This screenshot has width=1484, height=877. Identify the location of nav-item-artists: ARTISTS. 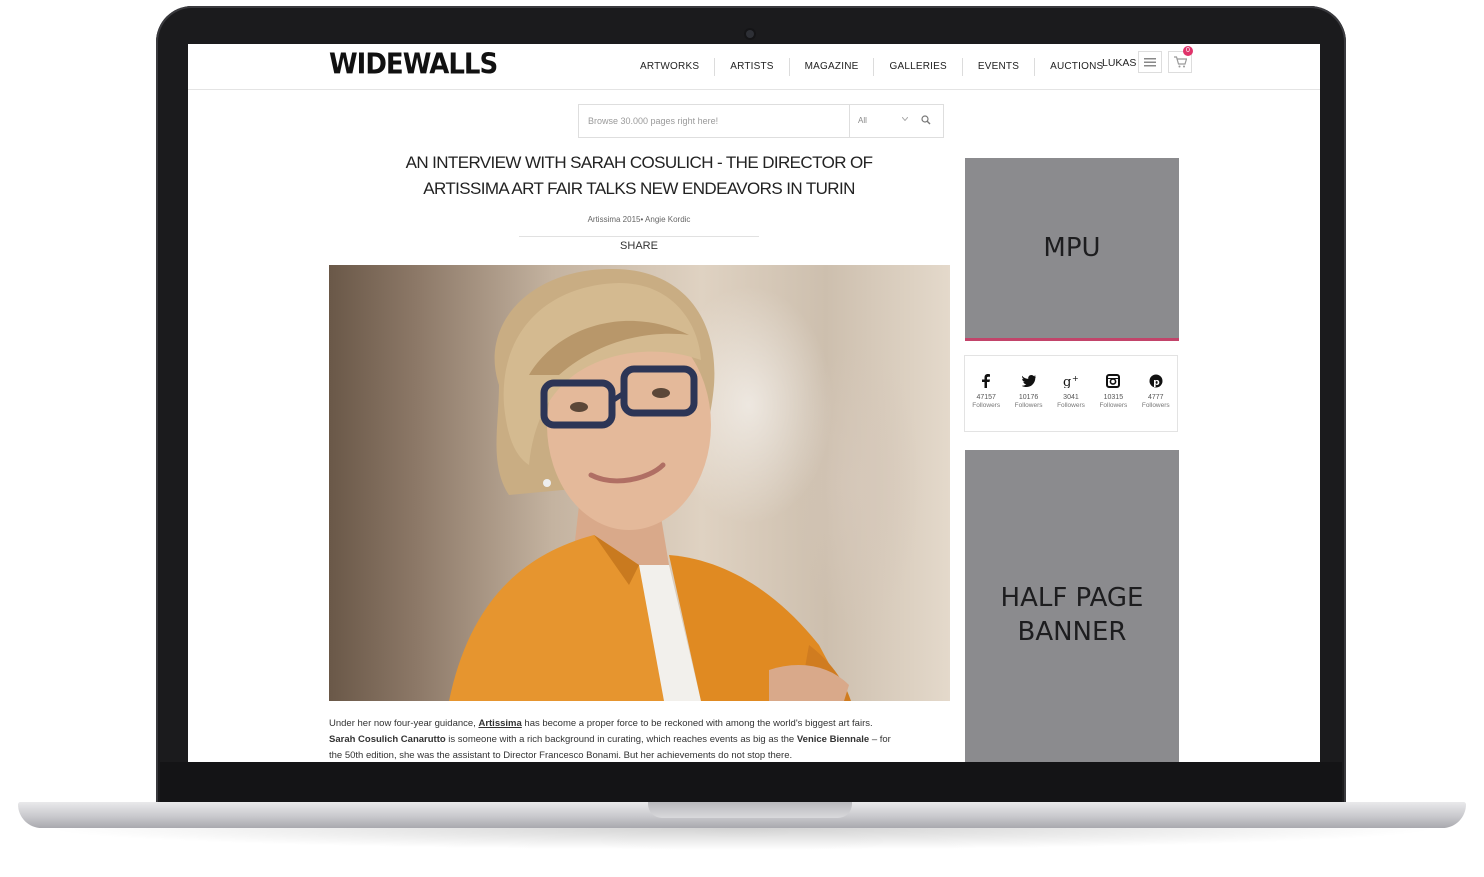
(751, 67).